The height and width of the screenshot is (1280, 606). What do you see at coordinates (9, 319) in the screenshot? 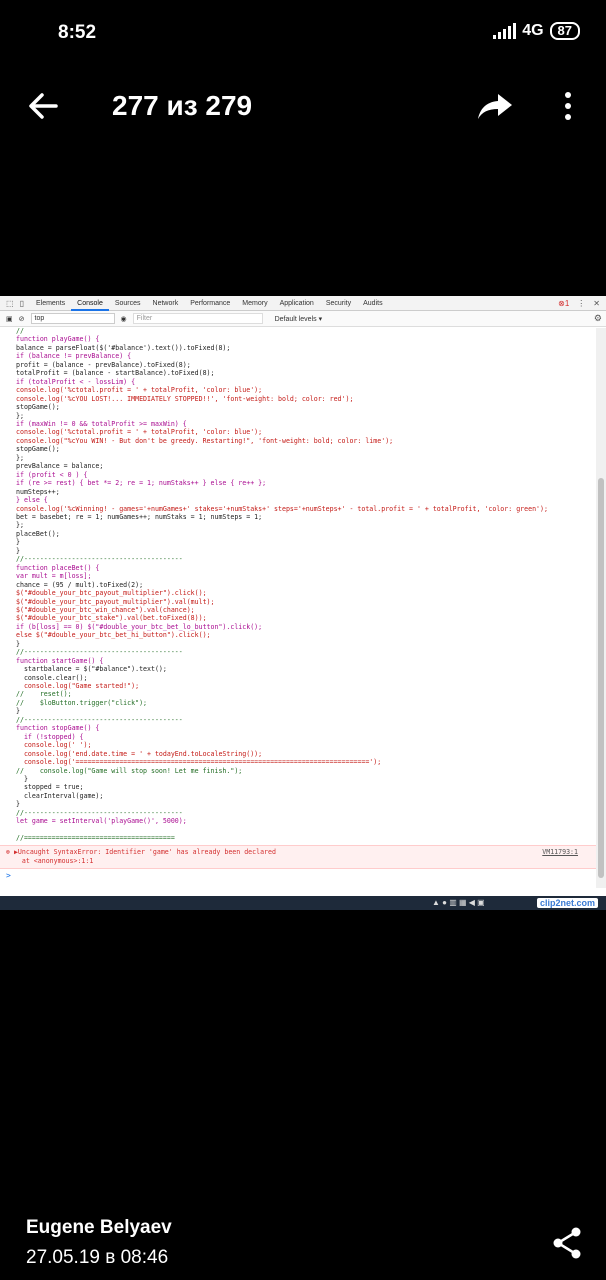
I see `sidebar-toggle-icon: ▣` at bounding box center [9, 319].